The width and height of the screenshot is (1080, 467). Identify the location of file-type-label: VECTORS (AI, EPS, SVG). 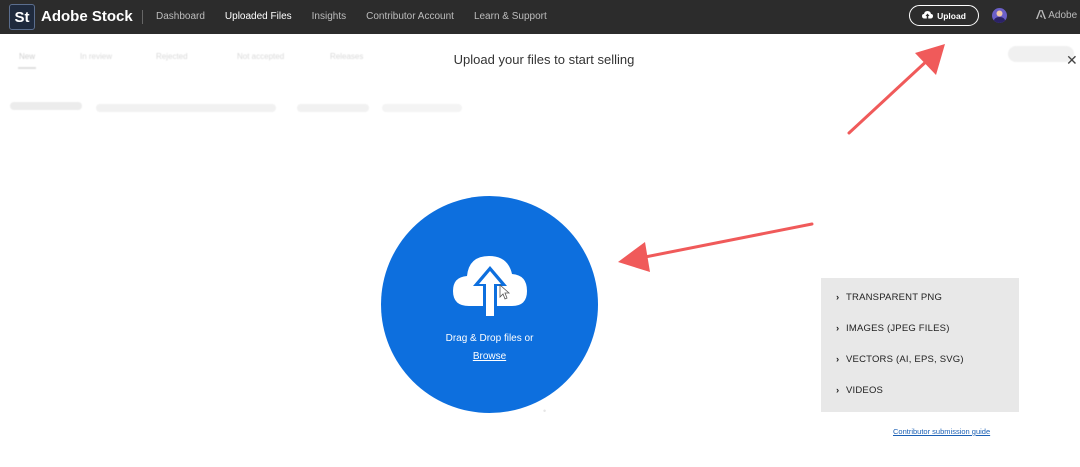
(905, 359).